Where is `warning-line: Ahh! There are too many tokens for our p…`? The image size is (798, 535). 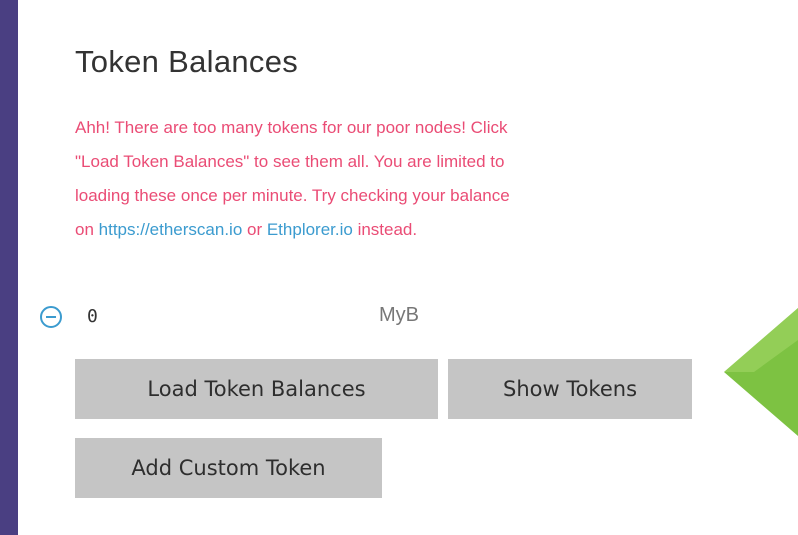
warning-line: Ahh! There are too many tokens for our p… is located at coordinates (291, 127).